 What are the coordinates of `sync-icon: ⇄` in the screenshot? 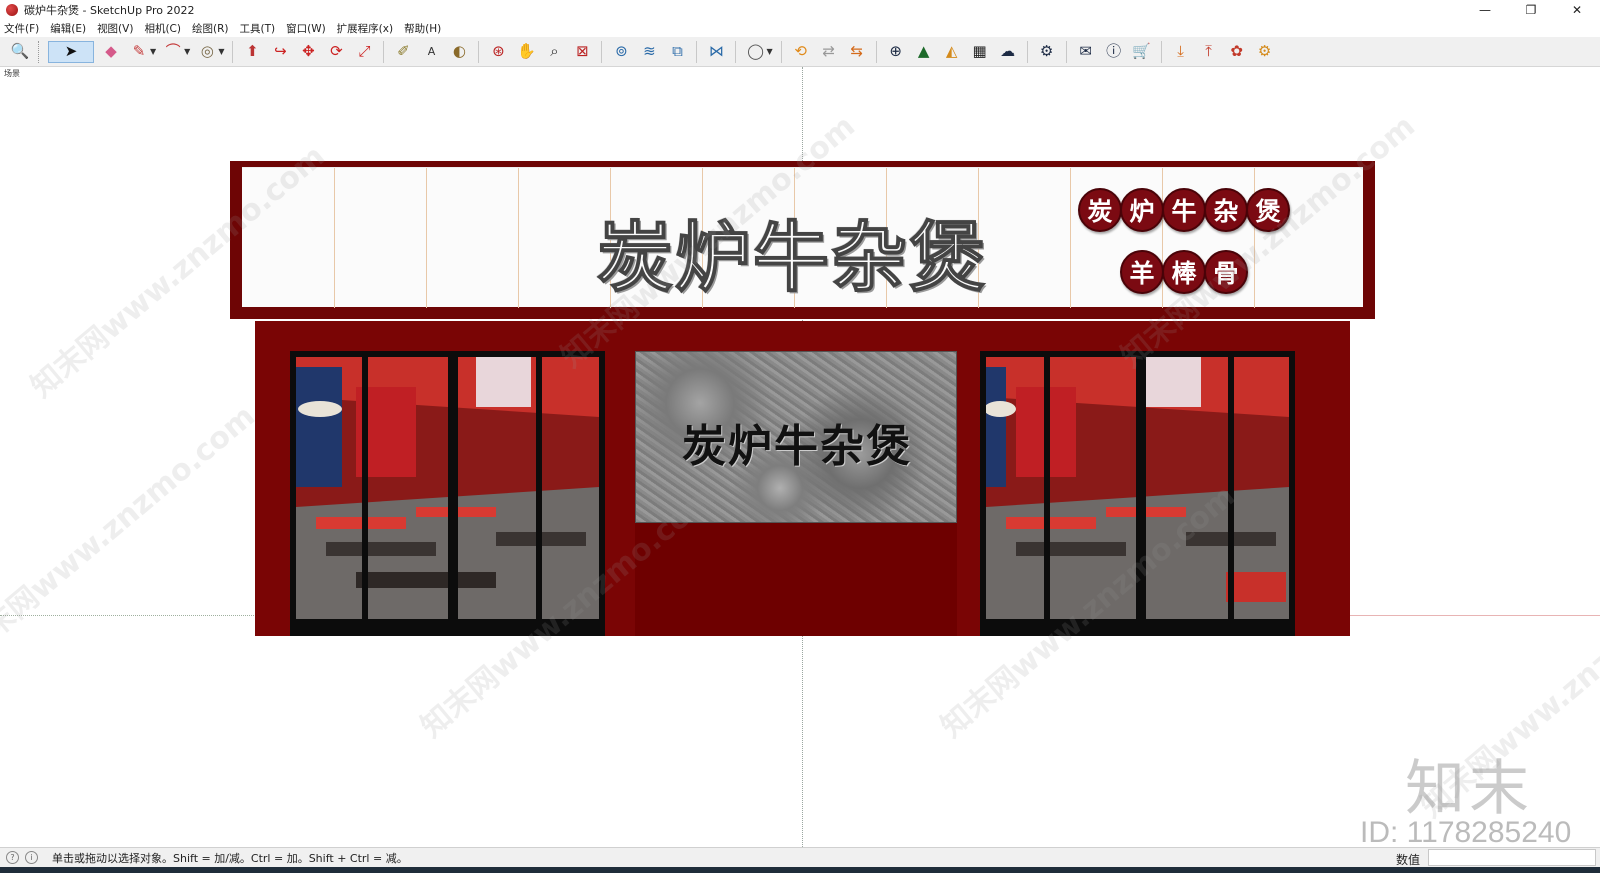 It's located at (829, 52).